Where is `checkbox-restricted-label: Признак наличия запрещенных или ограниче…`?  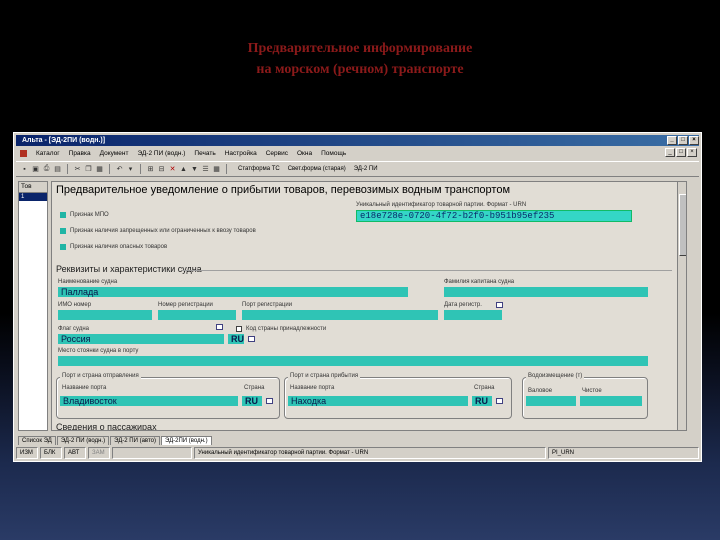
checkbox-restricted-label: Признак наличия запрещенных или ограниче… is located at coordinates (163, 231).